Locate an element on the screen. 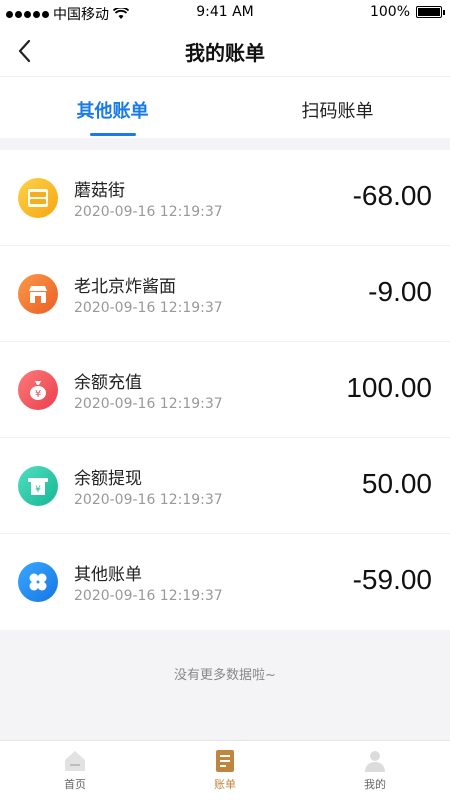  no-more-data-label: 没有更多数据啦~ is located at coordinates (225, 675).